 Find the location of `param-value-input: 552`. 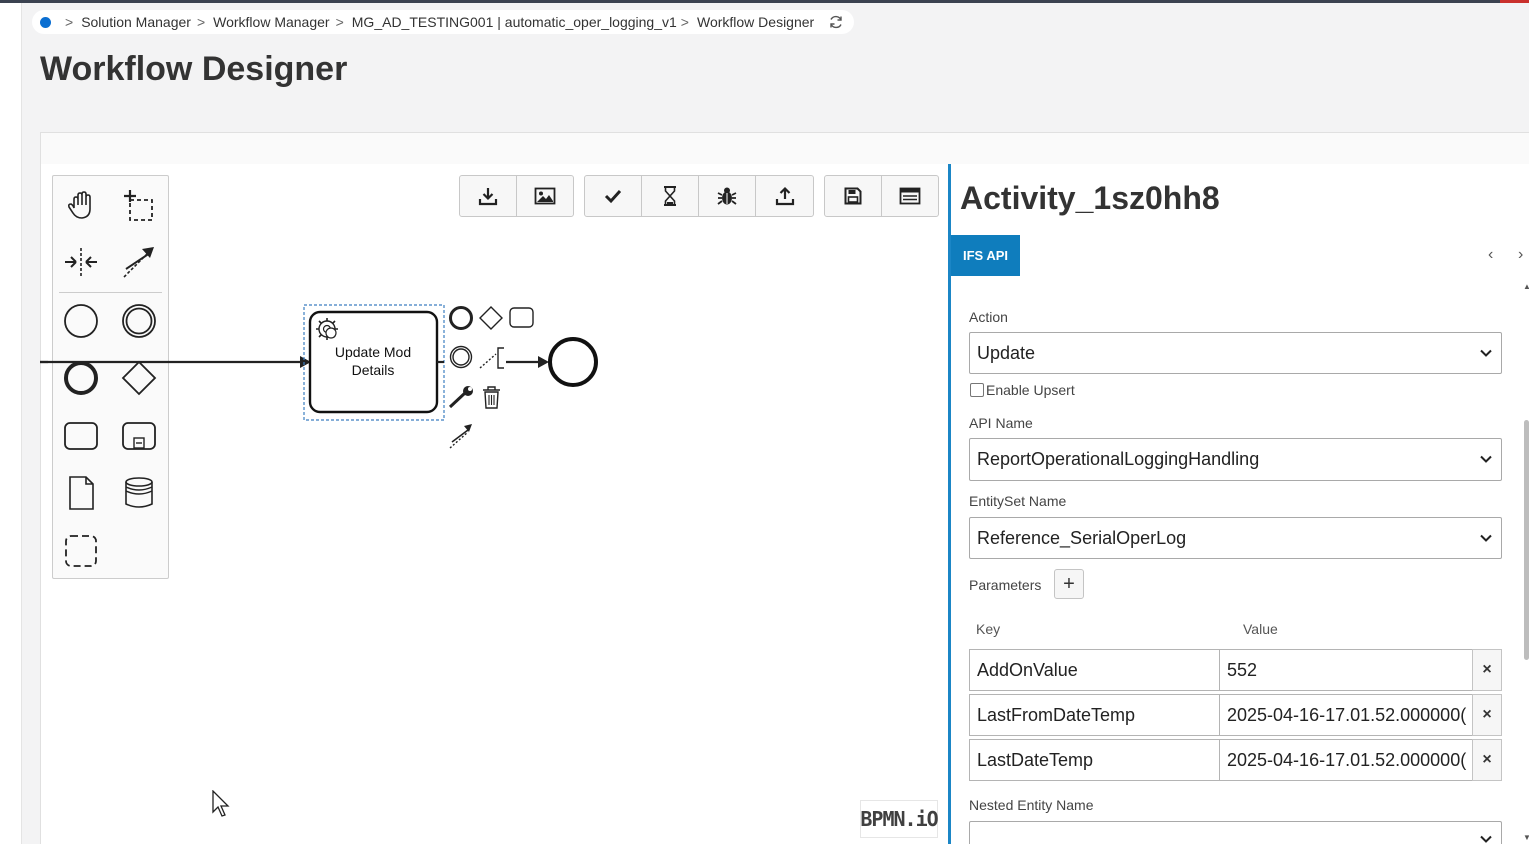

param-value-input: 552 is located at coordinates (1346, 670).